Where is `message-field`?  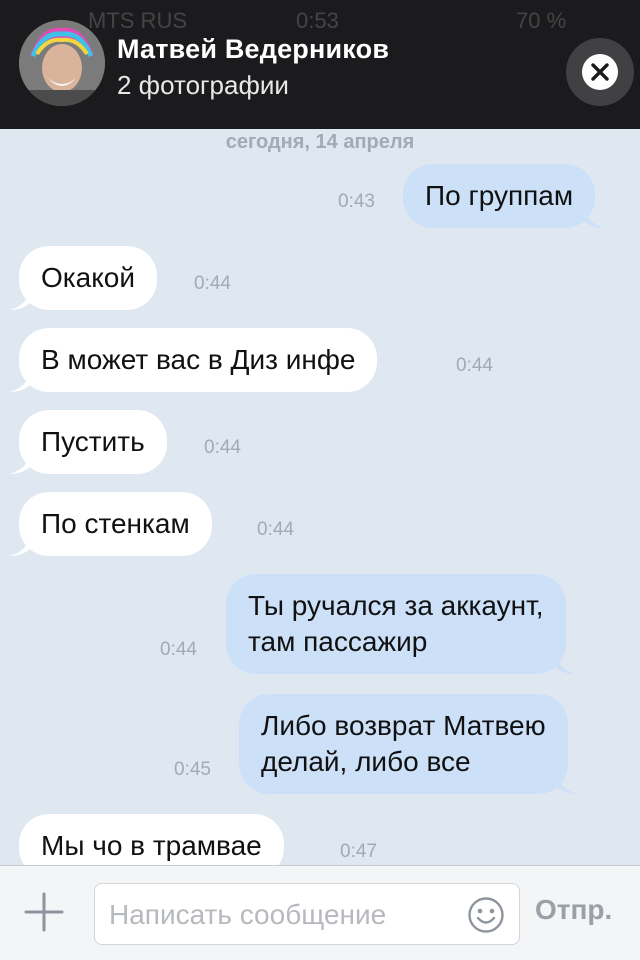
message-field is located at coordinates (307, 914).